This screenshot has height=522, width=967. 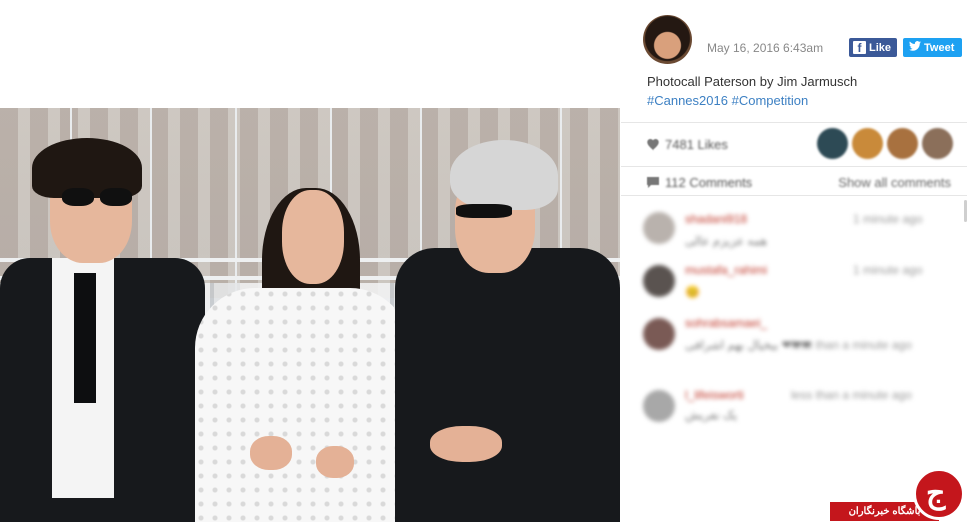 I want to click on twitter-icon, so click(x=915, y=47).